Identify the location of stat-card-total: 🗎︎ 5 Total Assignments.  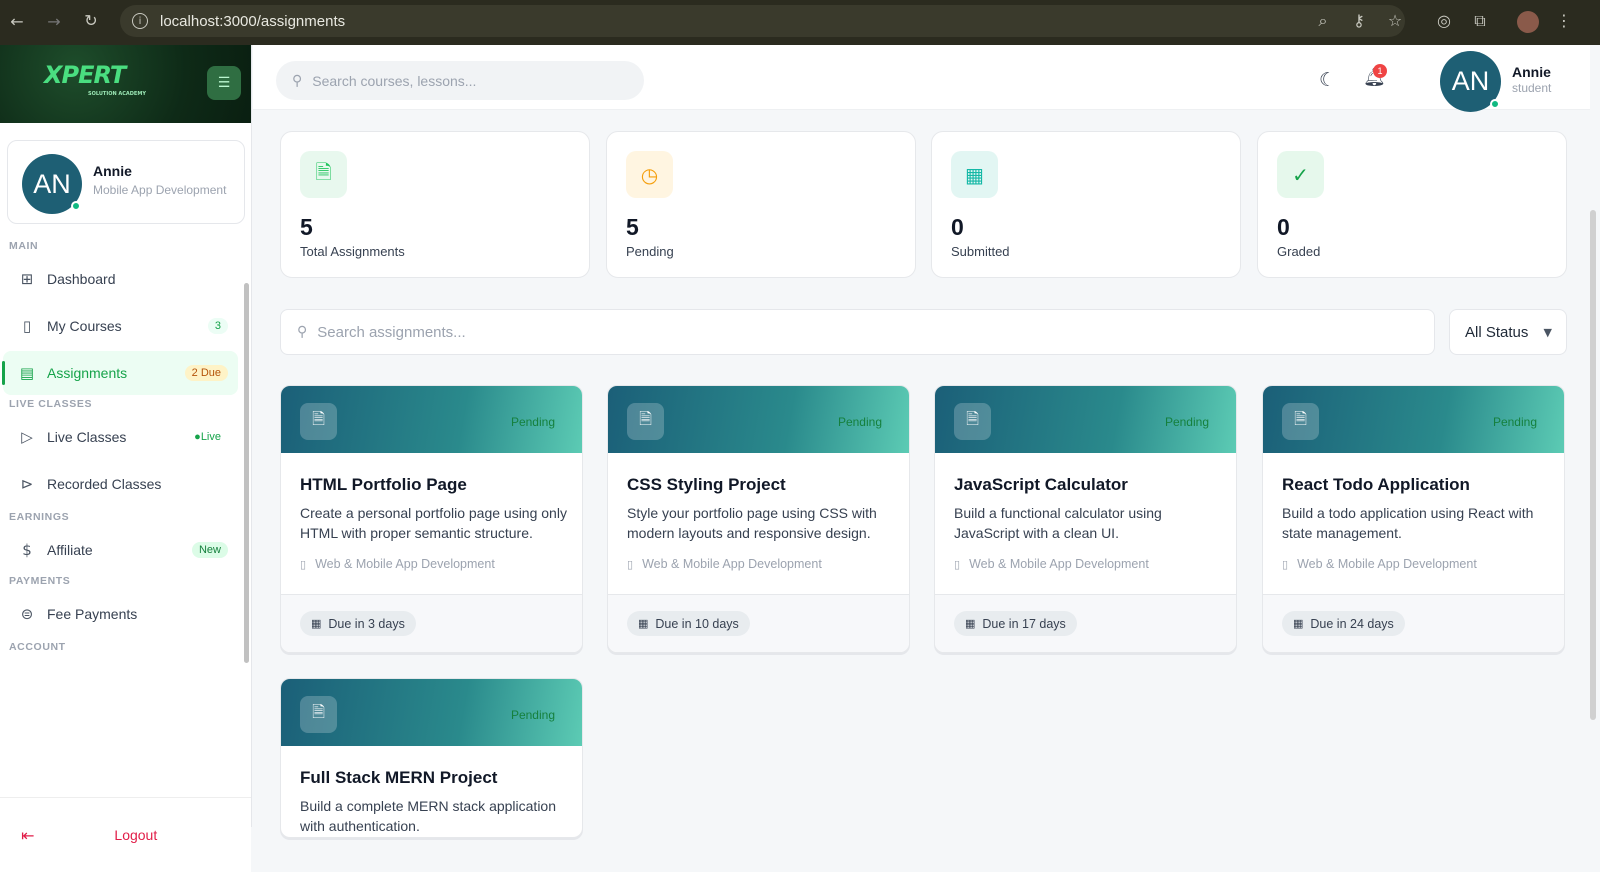
(435, 204).